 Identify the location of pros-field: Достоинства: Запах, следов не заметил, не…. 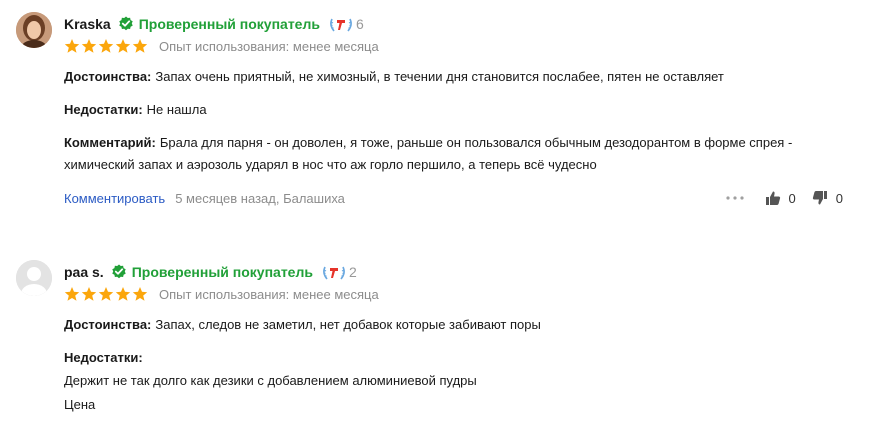
(459, 325).